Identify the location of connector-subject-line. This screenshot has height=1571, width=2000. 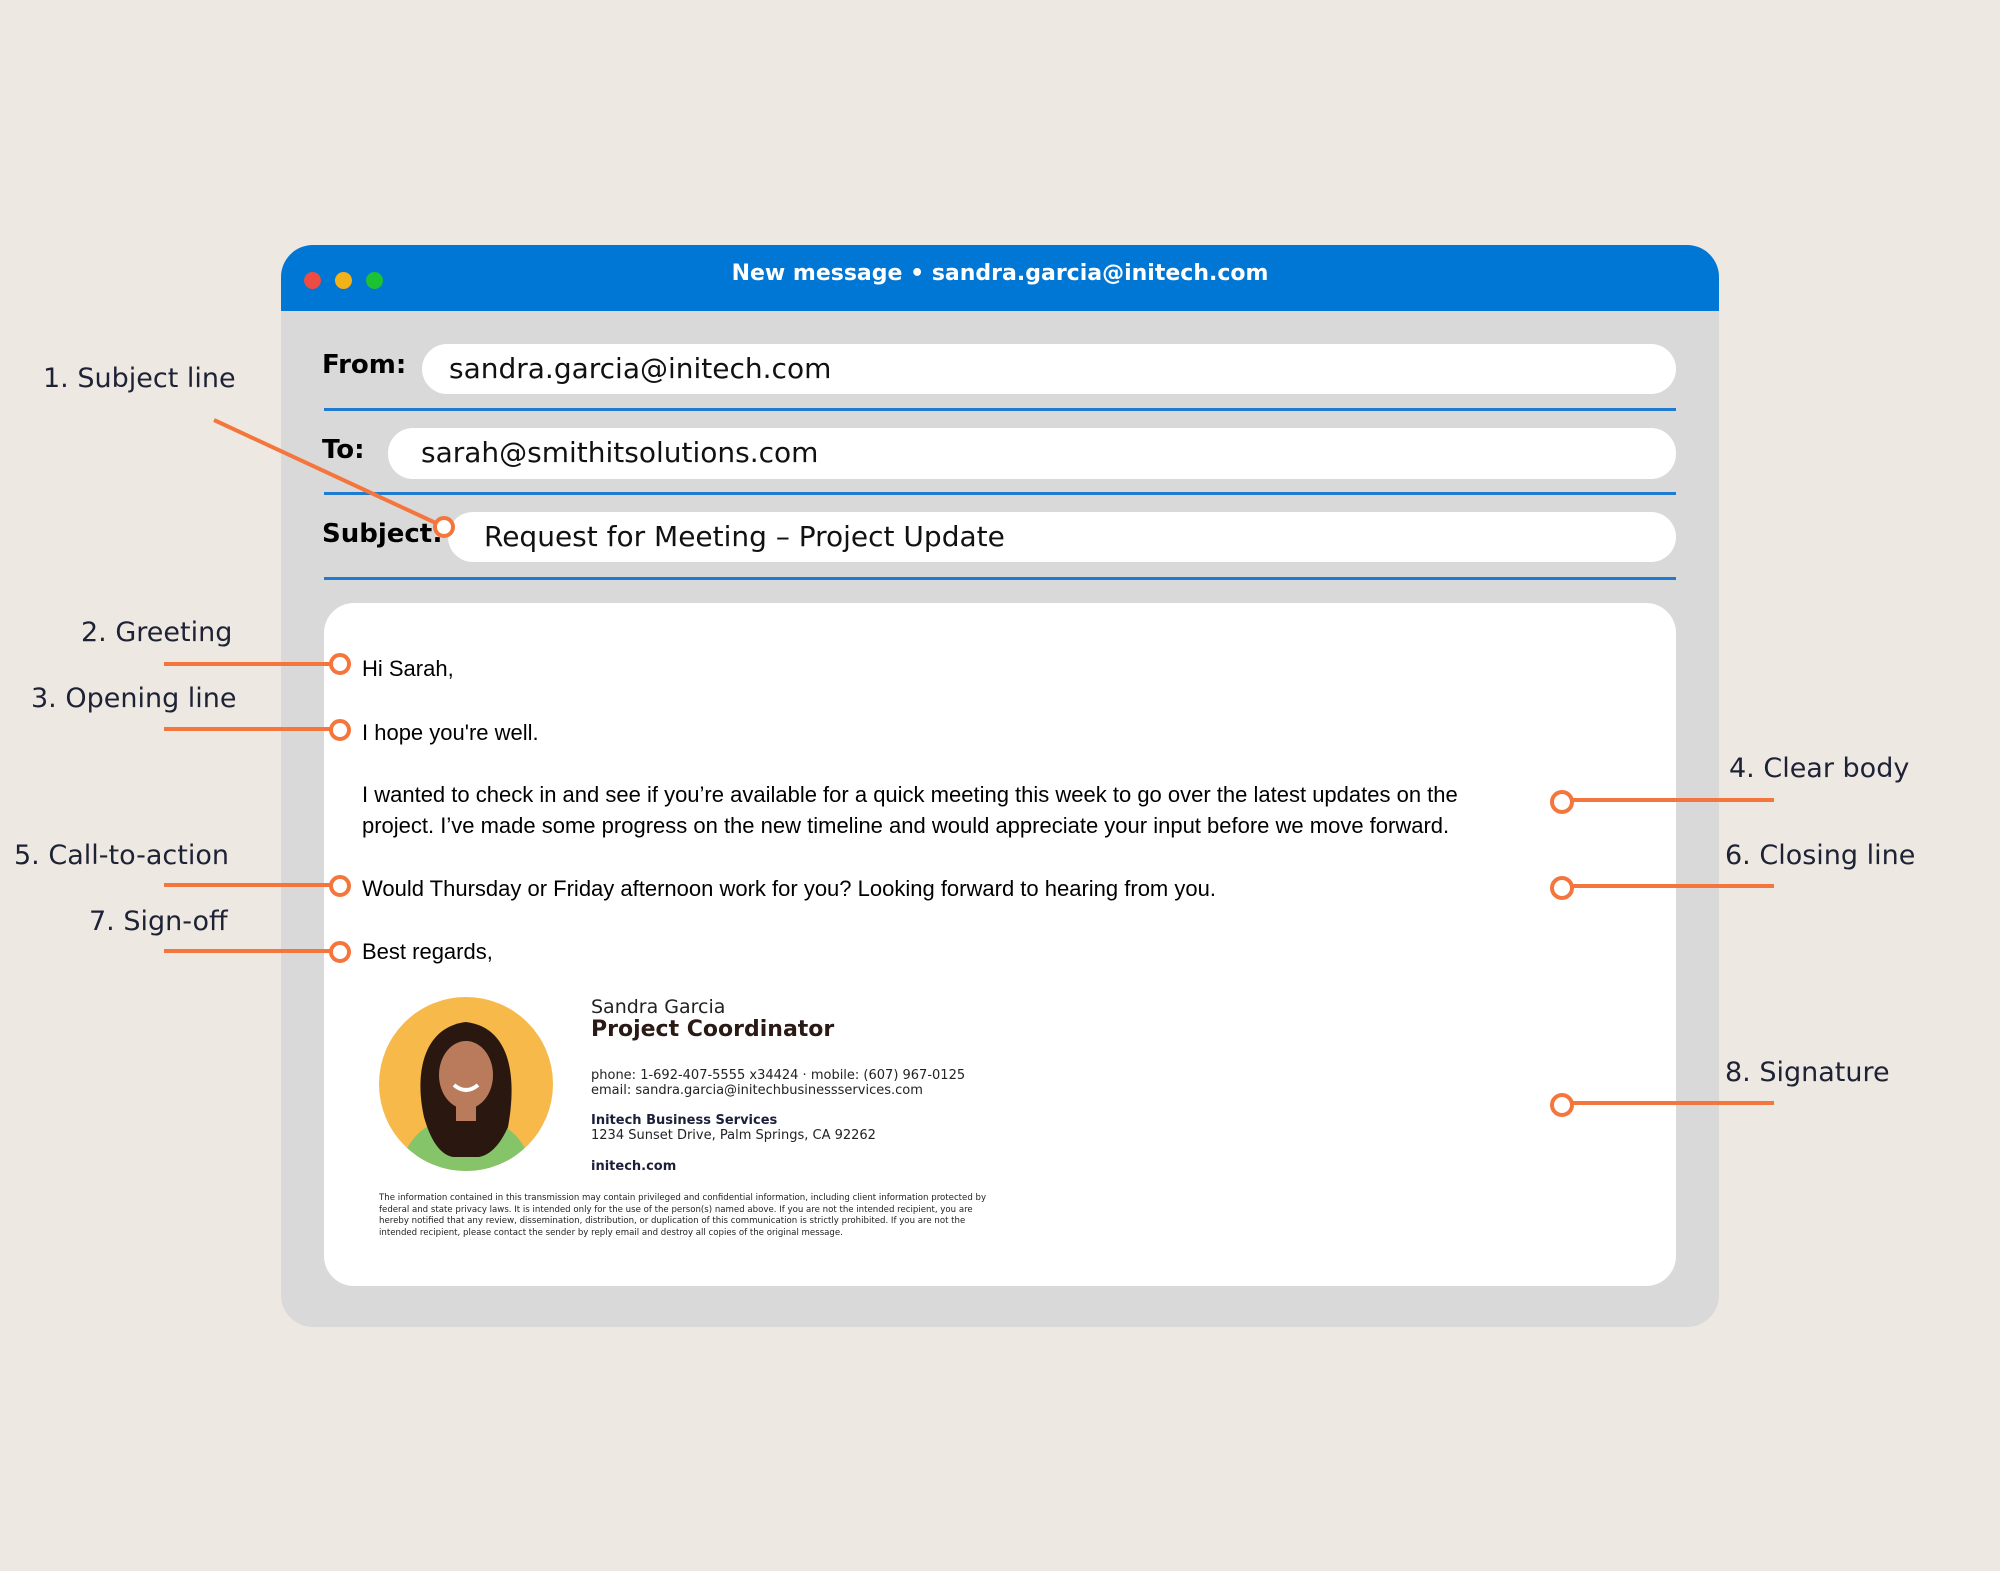
(326, 472).